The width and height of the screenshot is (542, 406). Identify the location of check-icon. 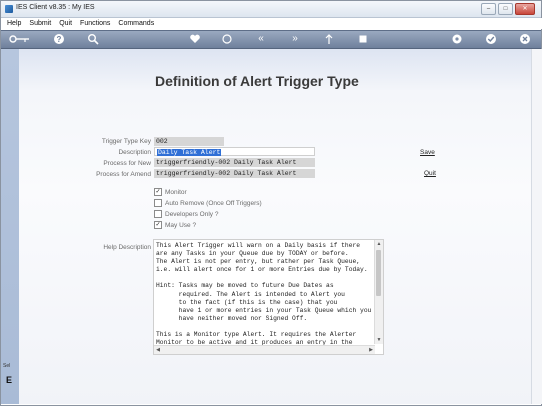
(491, 39).